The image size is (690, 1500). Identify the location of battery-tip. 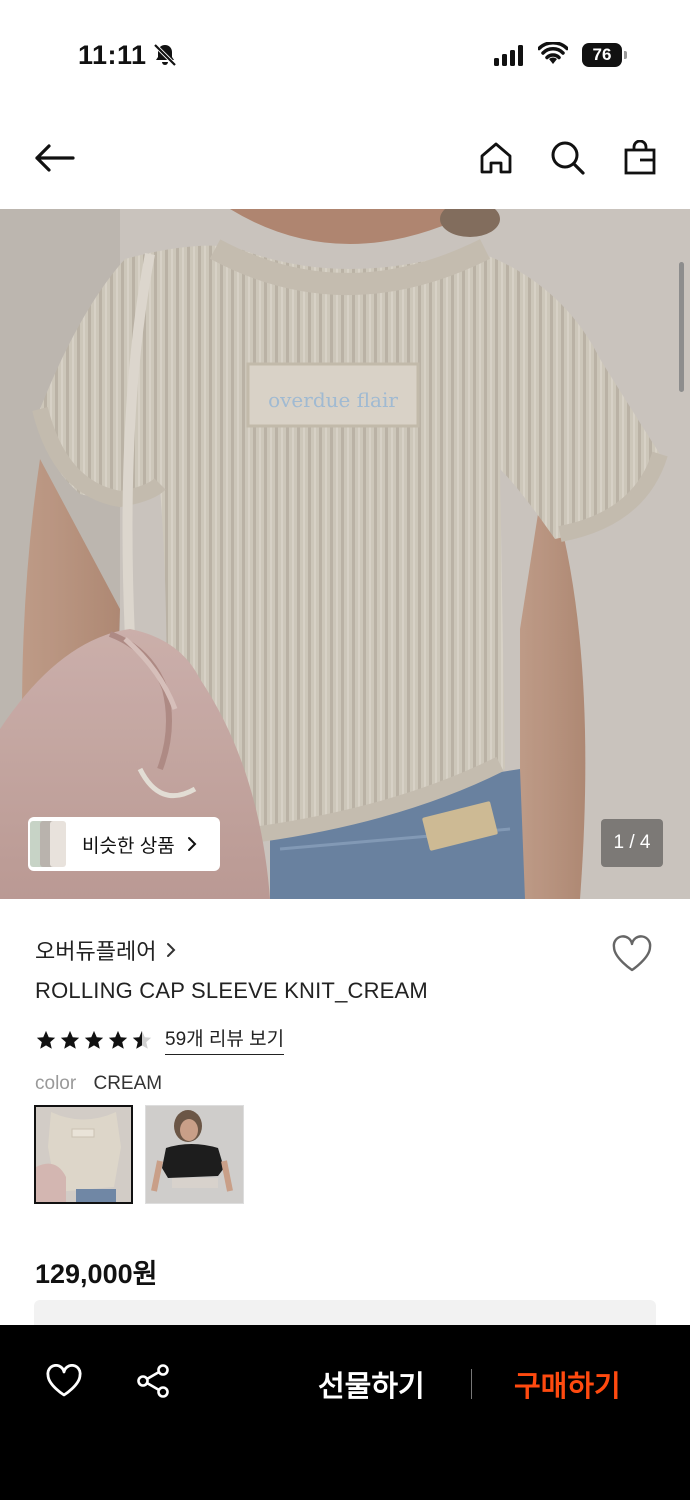
(625, 55).